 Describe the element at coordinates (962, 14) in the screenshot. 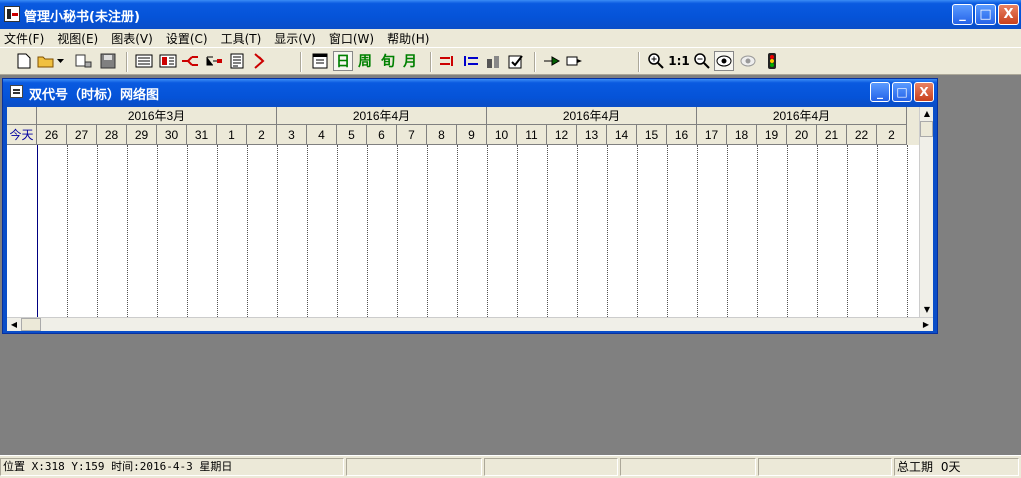

I see `minimize-button: _` at that location.